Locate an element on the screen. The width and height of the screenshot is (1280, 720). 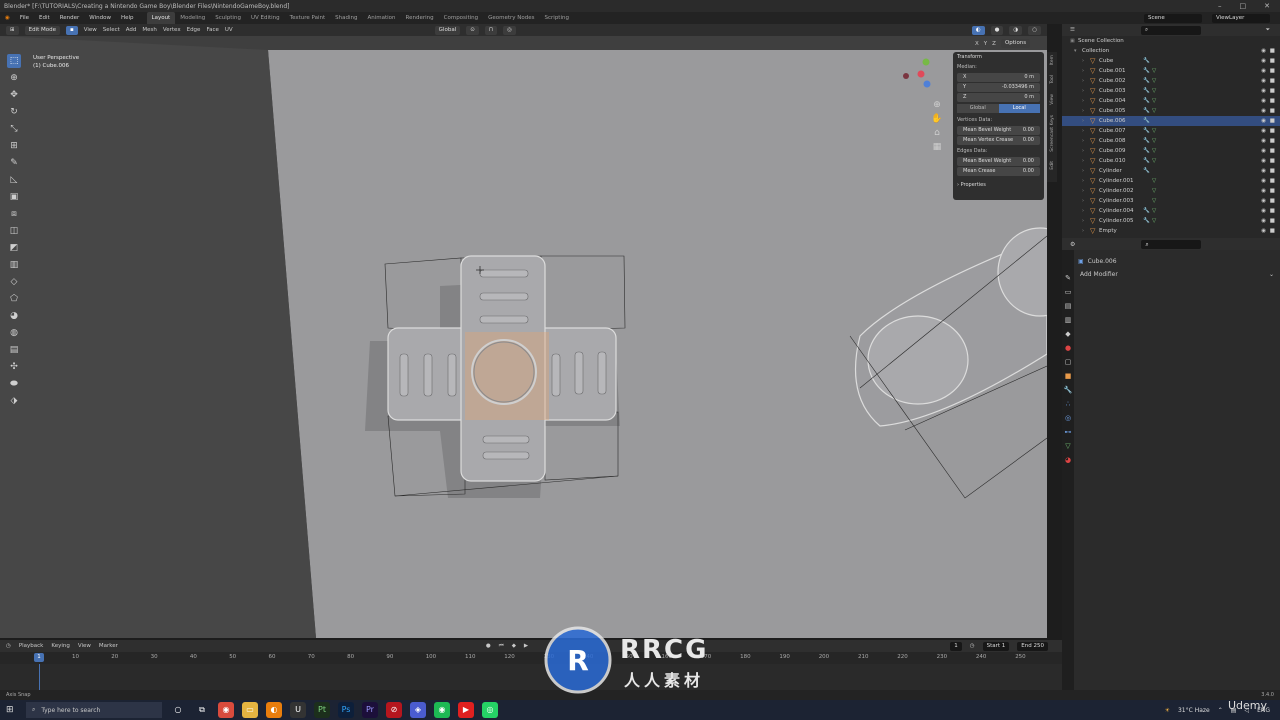
unreal-icon: U is located at coordinates (298, 710).